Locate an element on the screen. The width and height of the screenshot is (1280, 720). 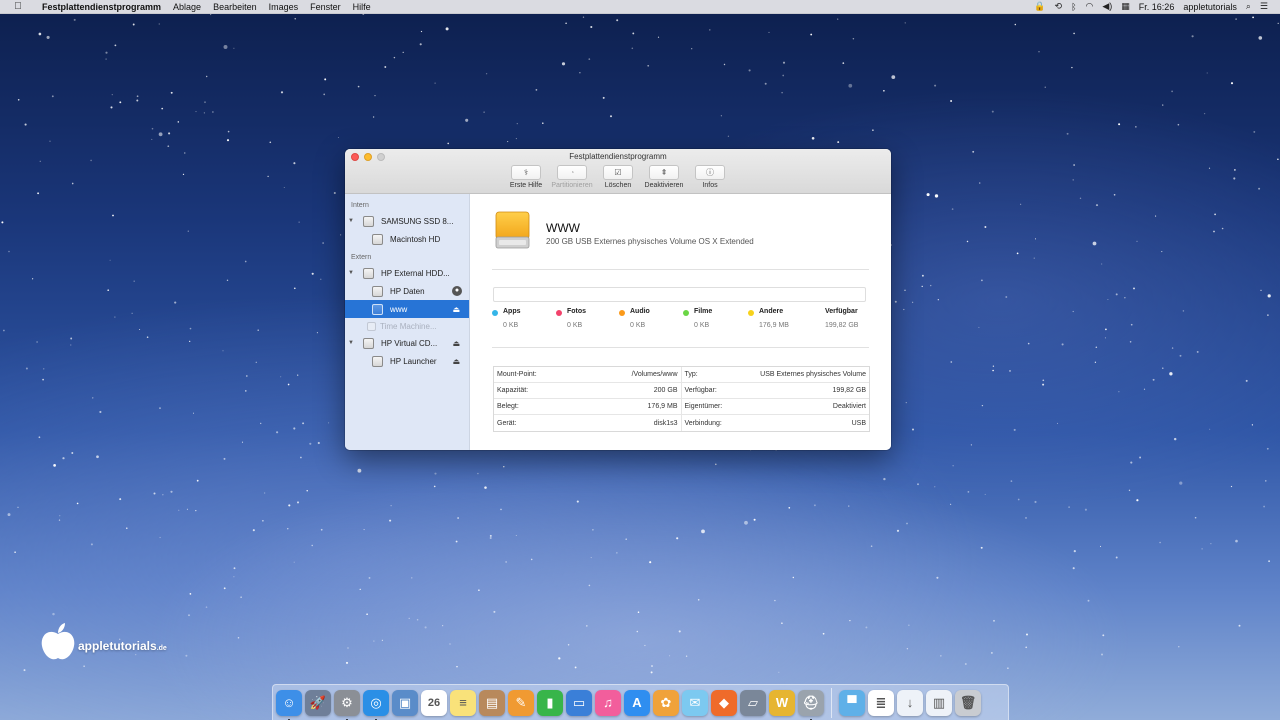
dock-system-preferences-icon: ⚙ is located at coordinates (347, 704).